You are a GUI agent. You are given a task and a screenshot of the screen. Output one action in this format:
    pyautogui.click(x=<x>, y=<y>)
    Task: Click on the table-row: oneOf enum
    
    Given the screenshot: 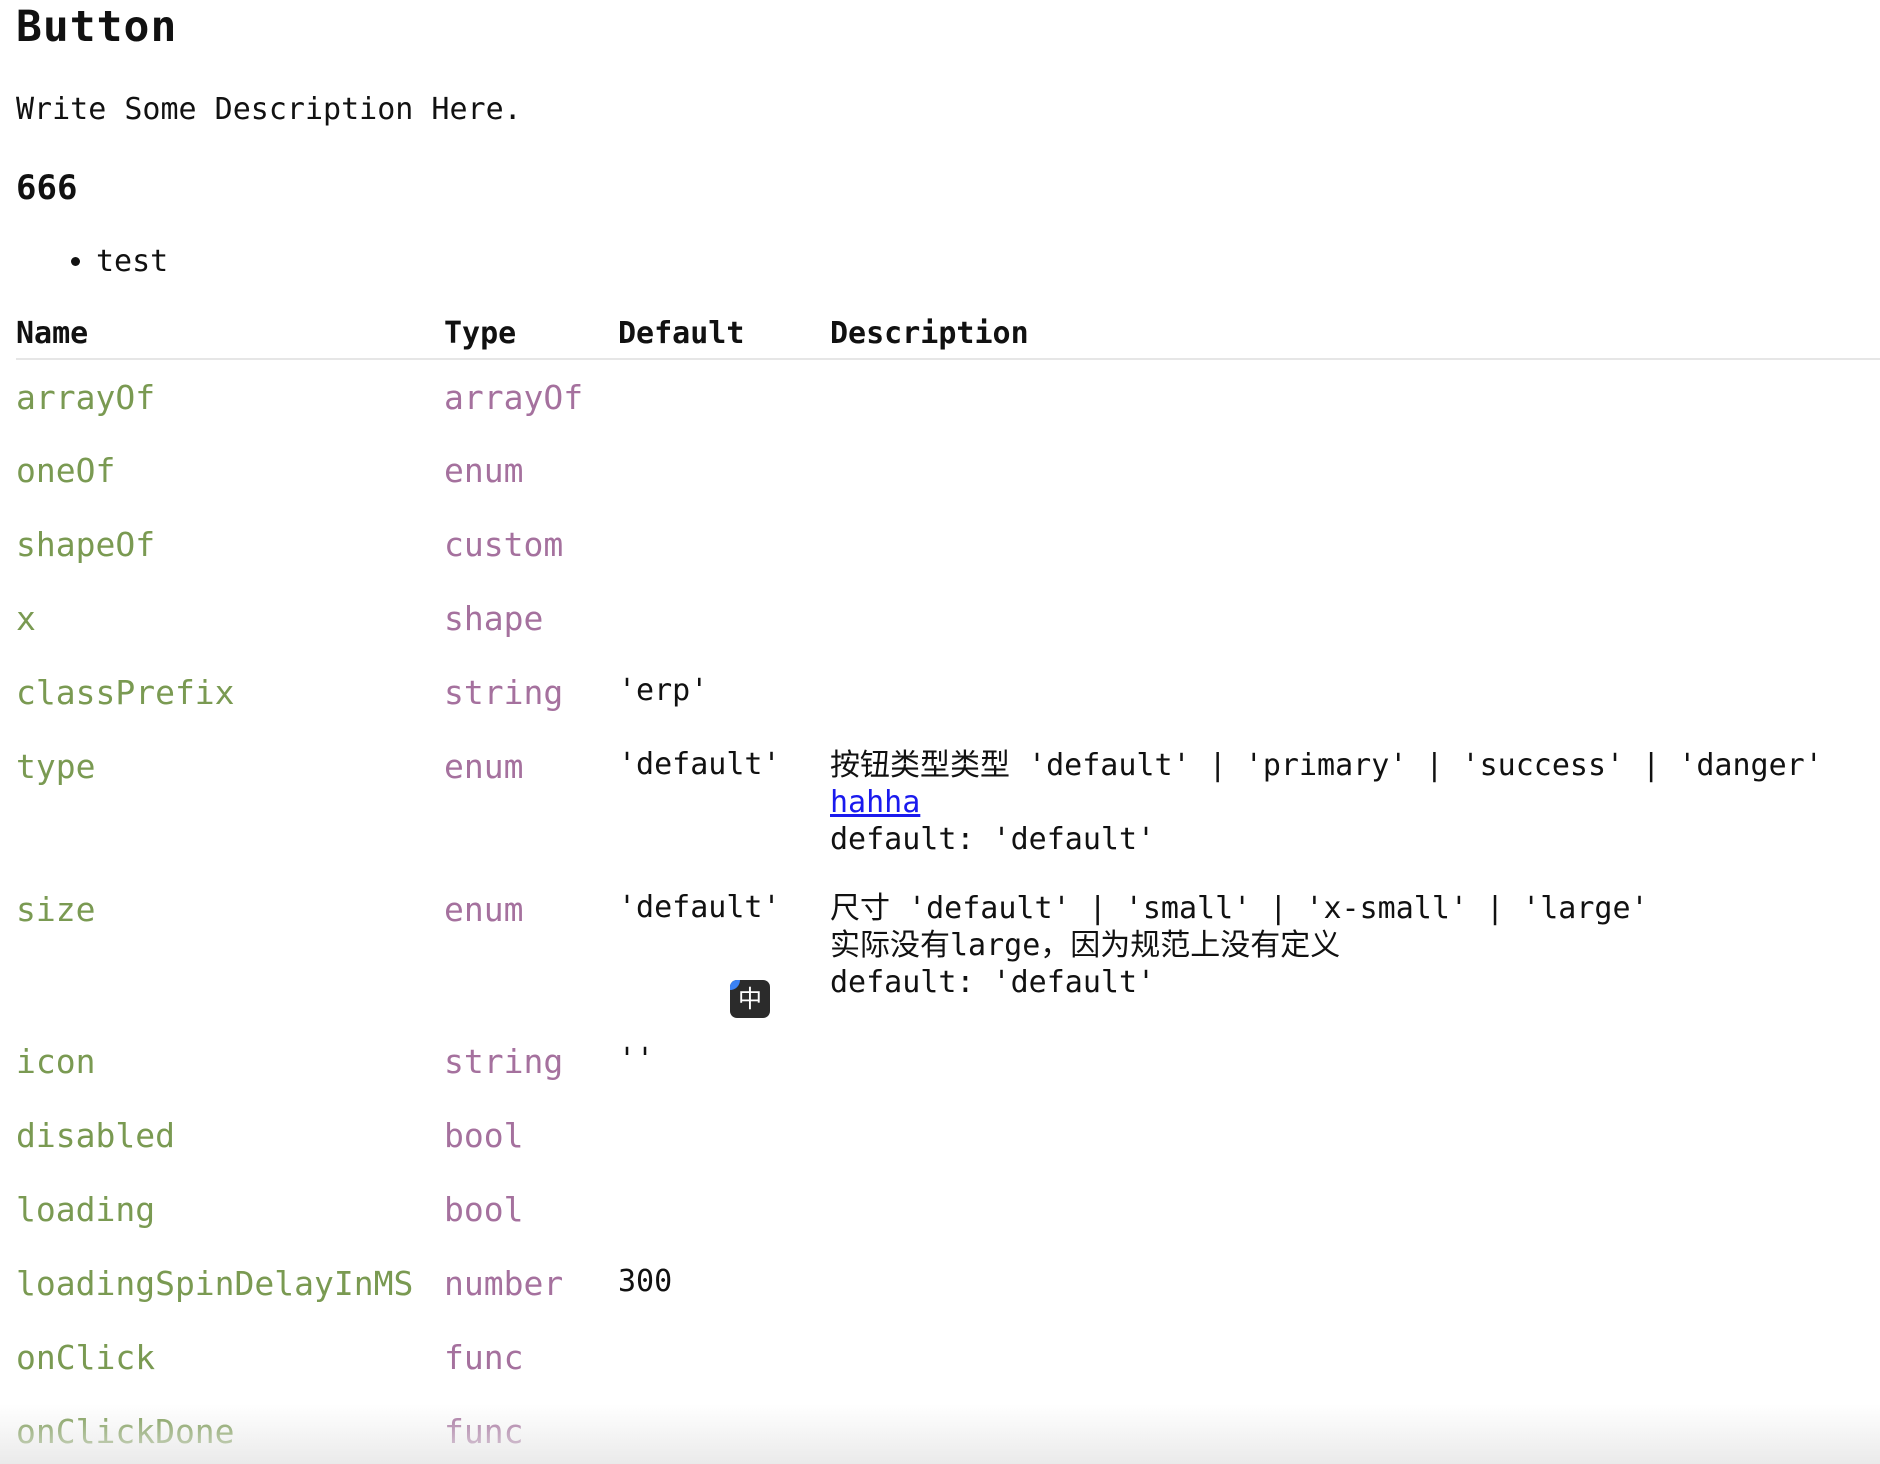 What is the action you would take?
    pyautogui.click(x=948, y=470)
    